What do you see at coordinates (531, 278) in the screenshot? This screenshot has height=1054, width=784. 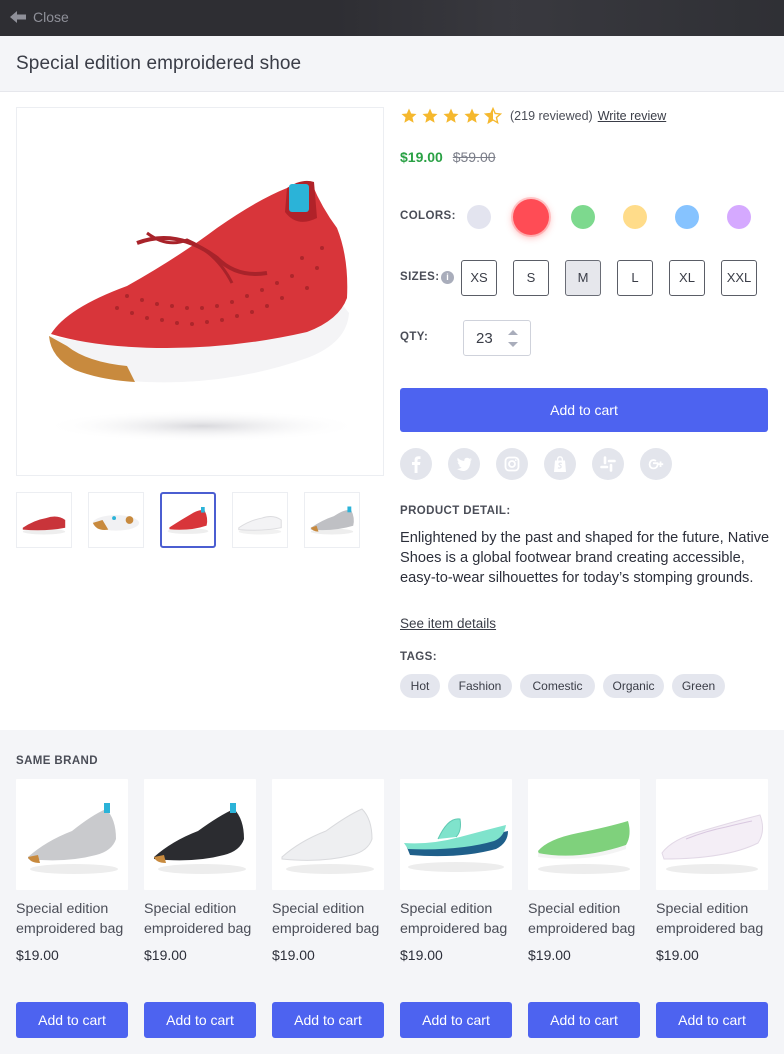 I see `size-option: S` at bounding box center [531, 278].